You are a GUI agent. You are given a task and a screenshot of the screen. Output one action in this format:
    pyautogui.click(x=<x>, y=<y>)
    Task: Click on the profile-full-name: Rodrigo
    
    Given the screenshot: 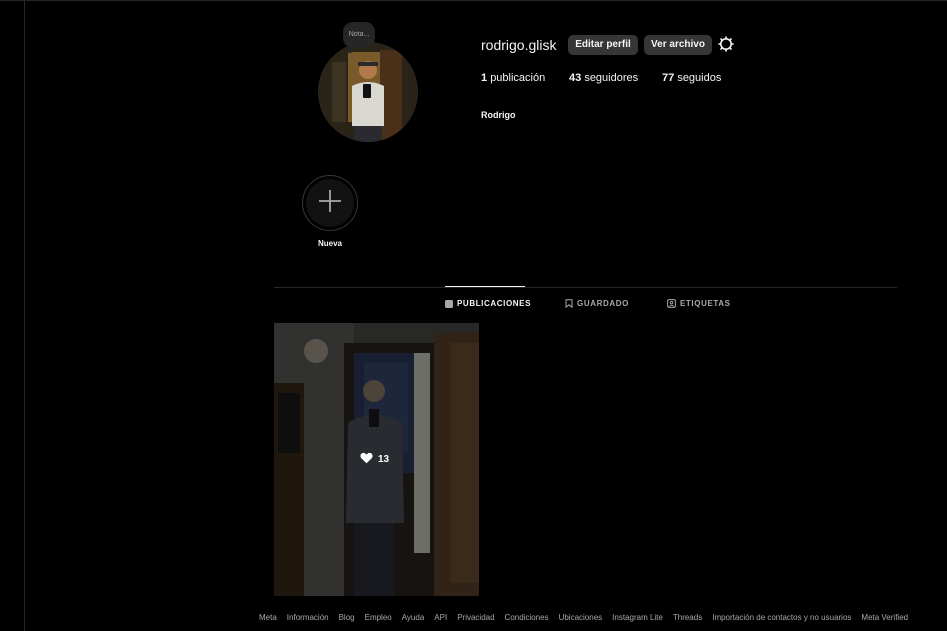 What is the action you would take?
    pyautogui.click(x=498, y=115)
    